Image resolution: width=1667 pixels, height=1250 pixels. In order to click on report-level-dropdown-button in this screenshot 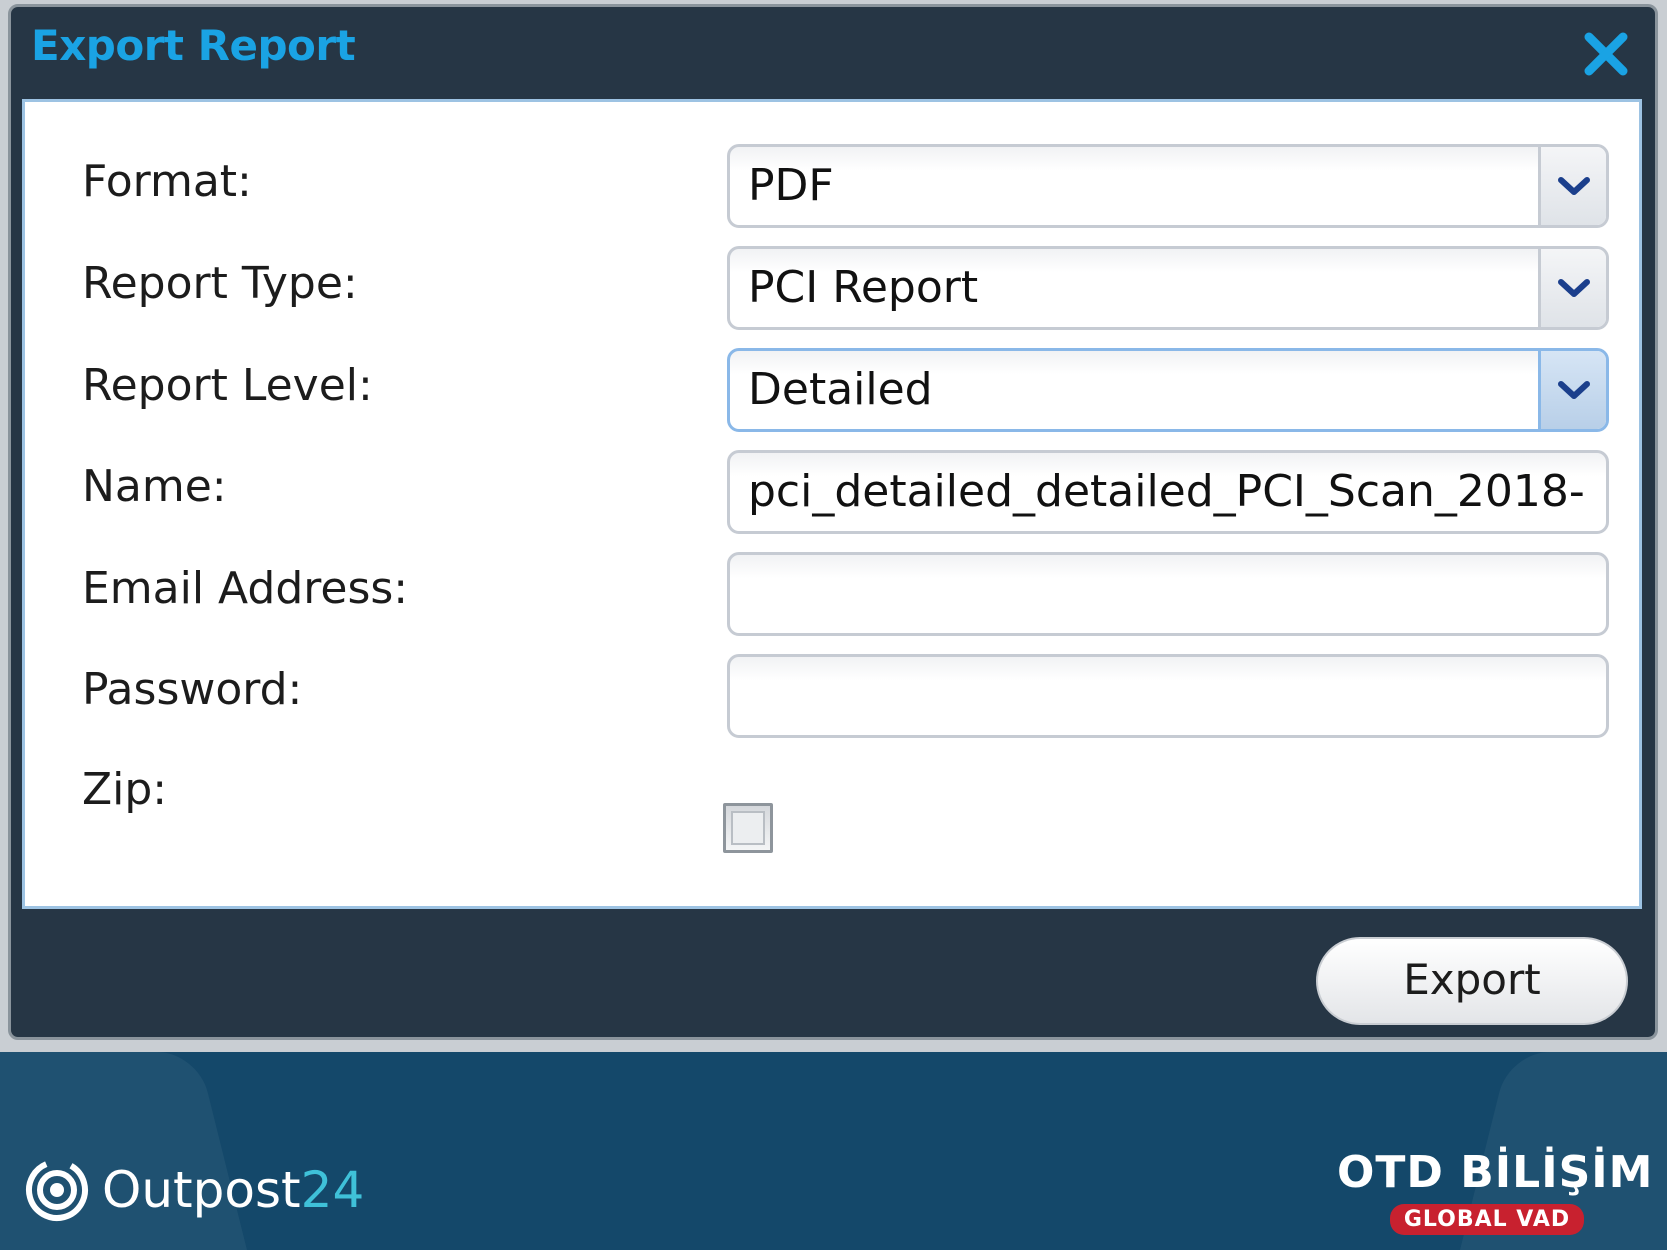, I will do `click(1572, 390)`.